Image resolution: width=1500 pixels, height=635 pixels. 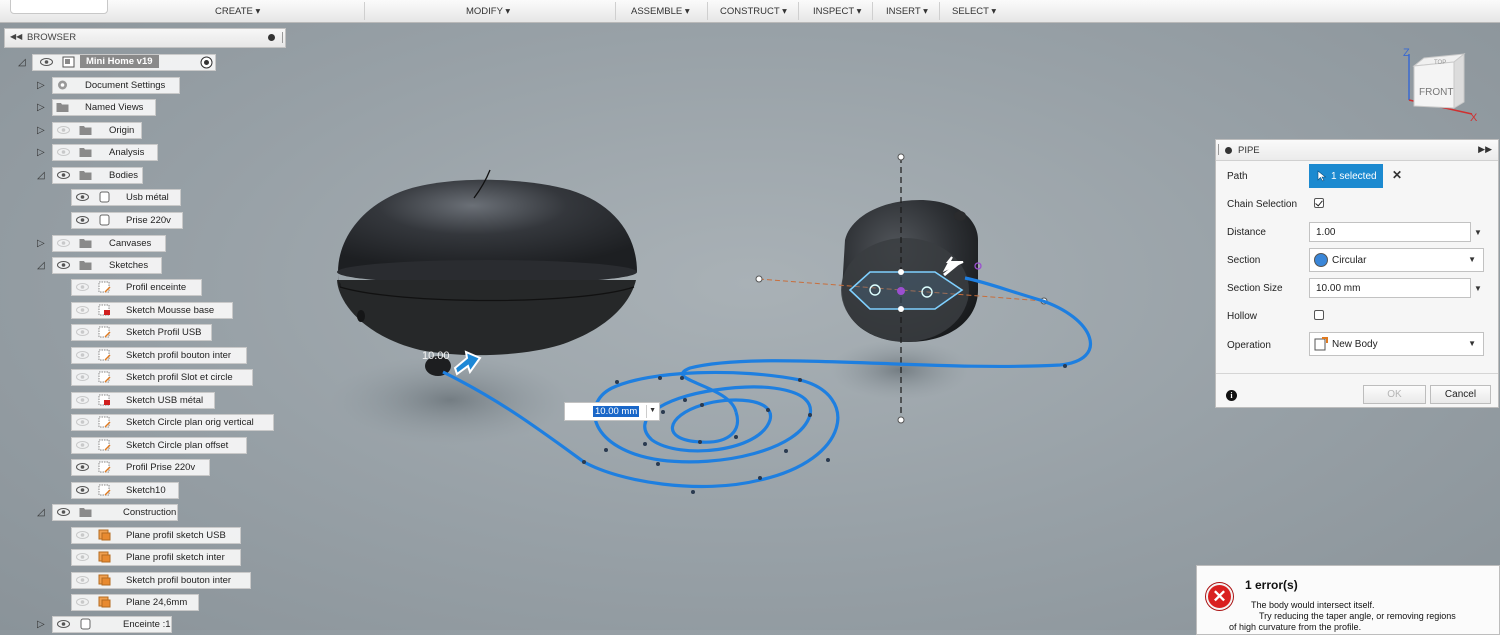 What do you see at coordinates (436, 356) in the screenshot?
I see `distance-dimension-label: 10.00` at bounding box center [436, 356].